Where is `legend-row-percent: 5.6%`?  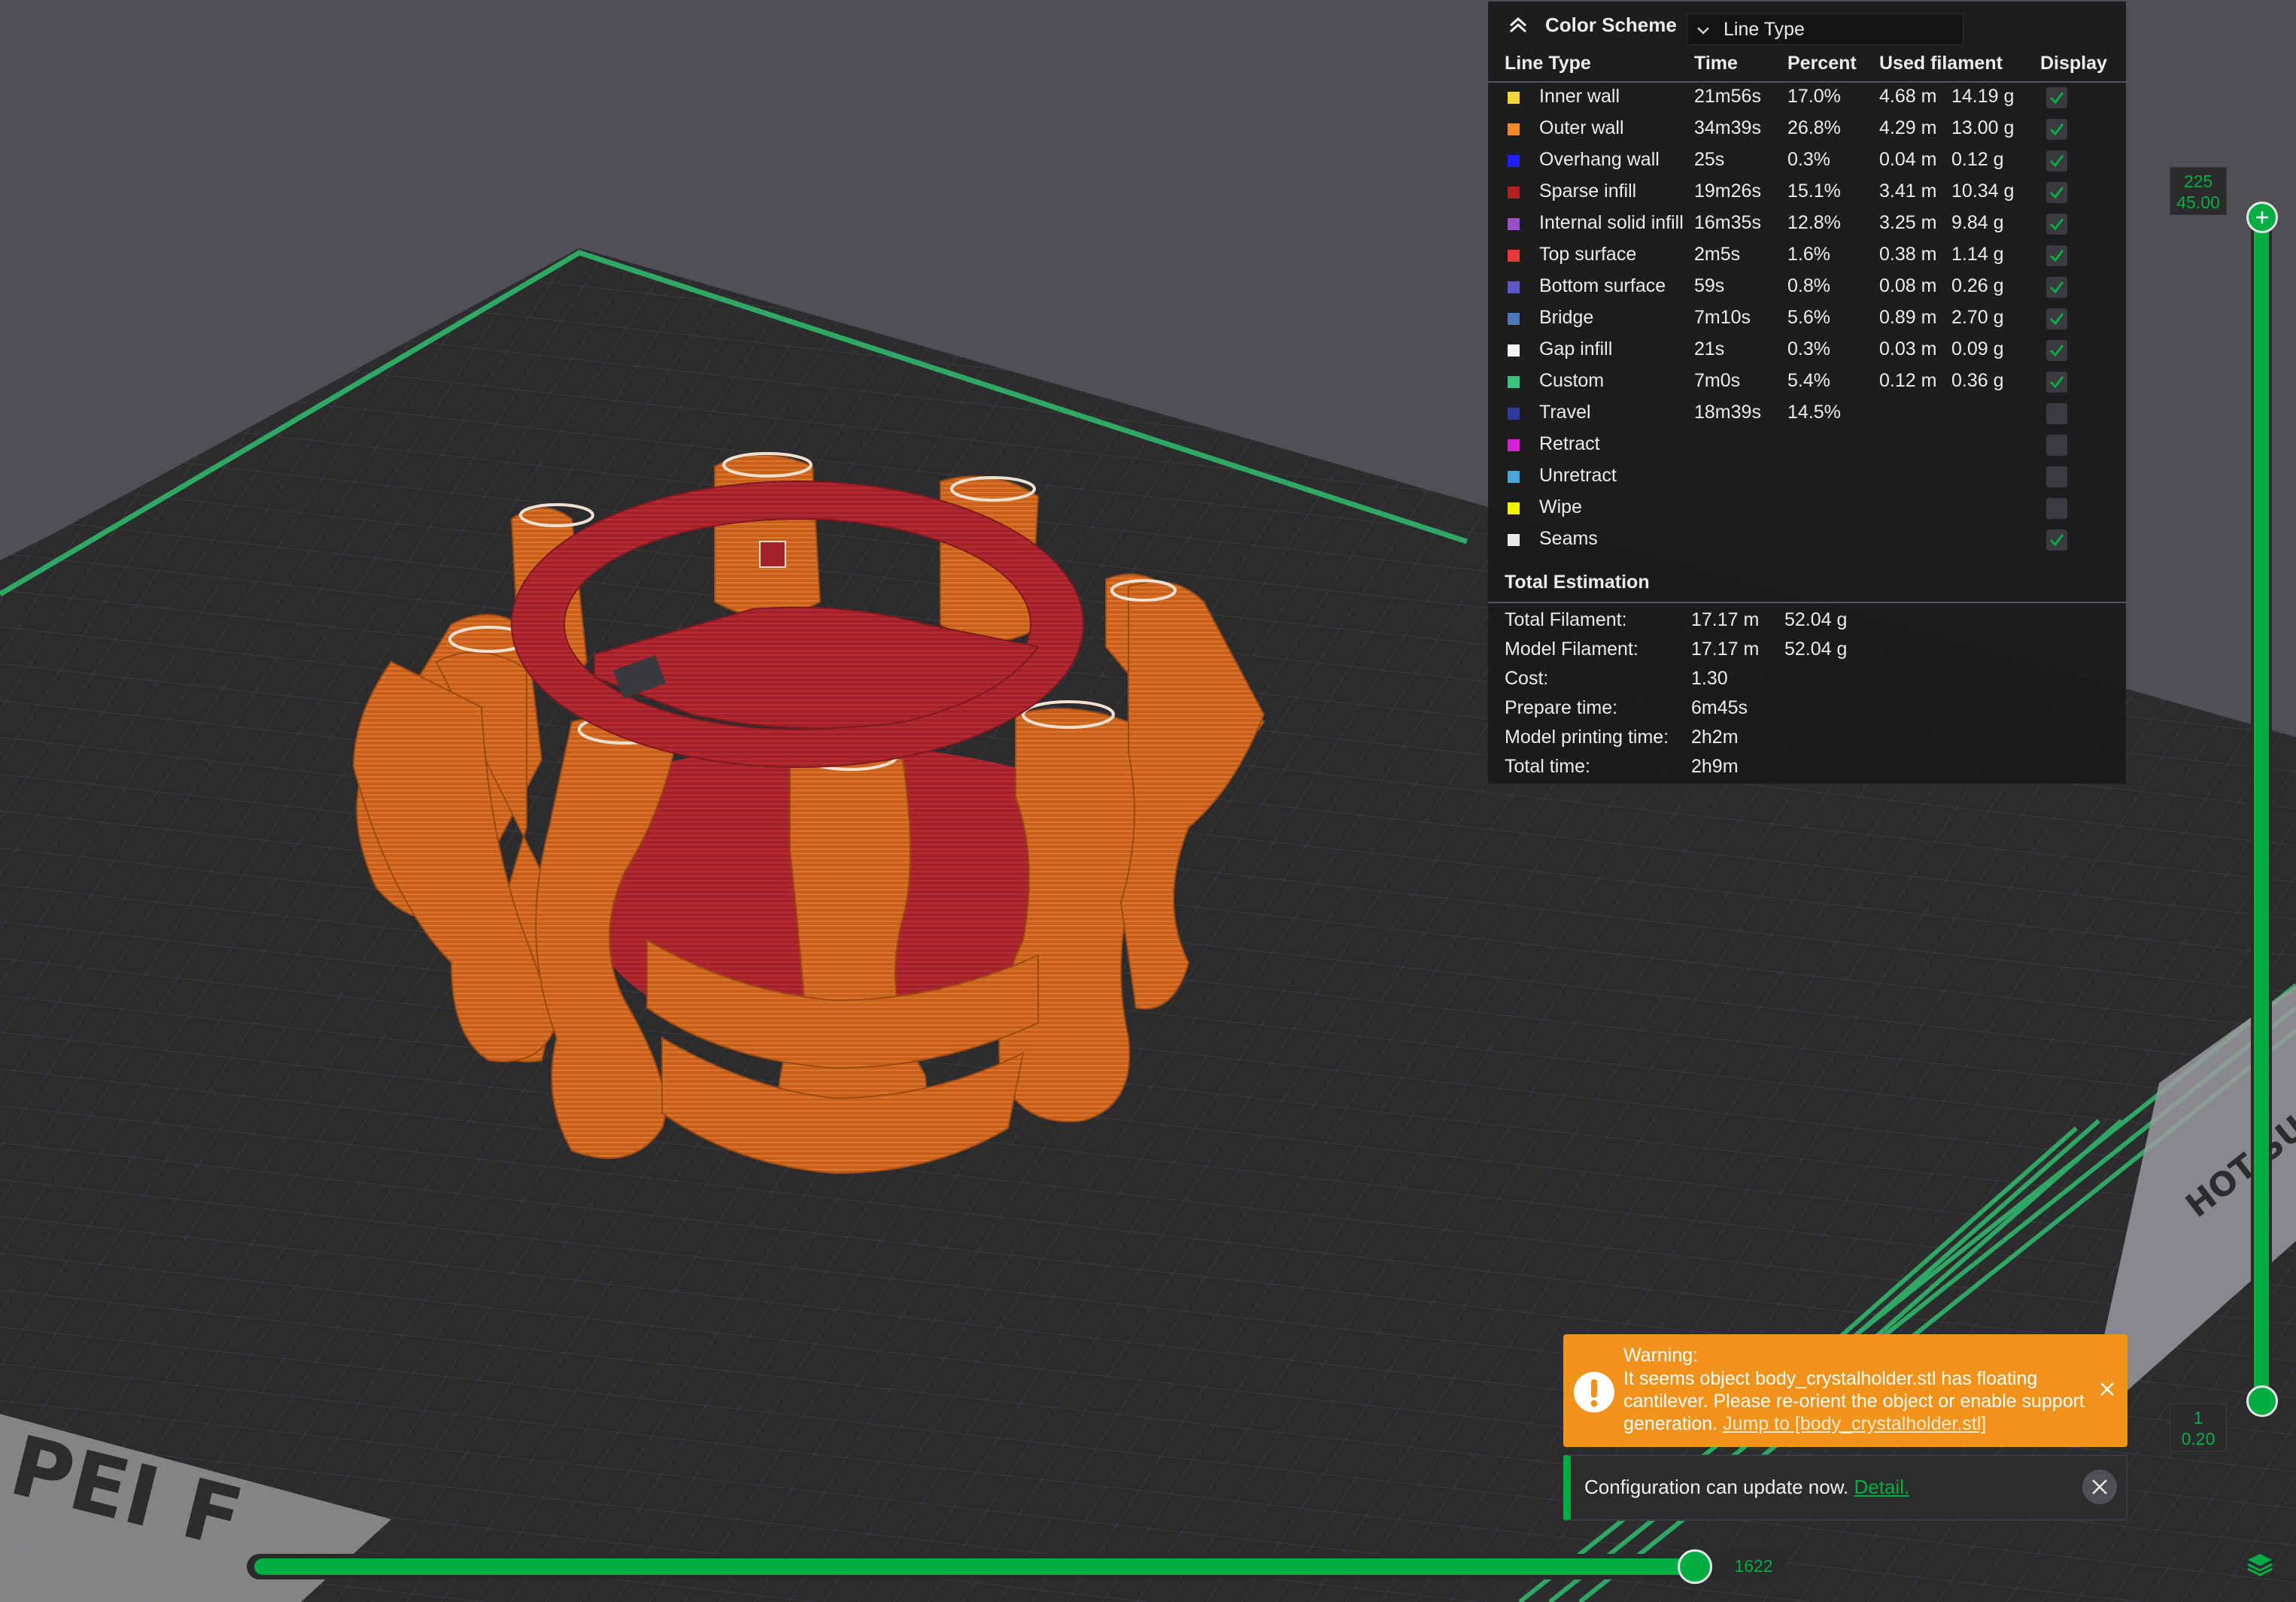 legend-row-percent: 5.6% is located at coordinates (1809, 317).